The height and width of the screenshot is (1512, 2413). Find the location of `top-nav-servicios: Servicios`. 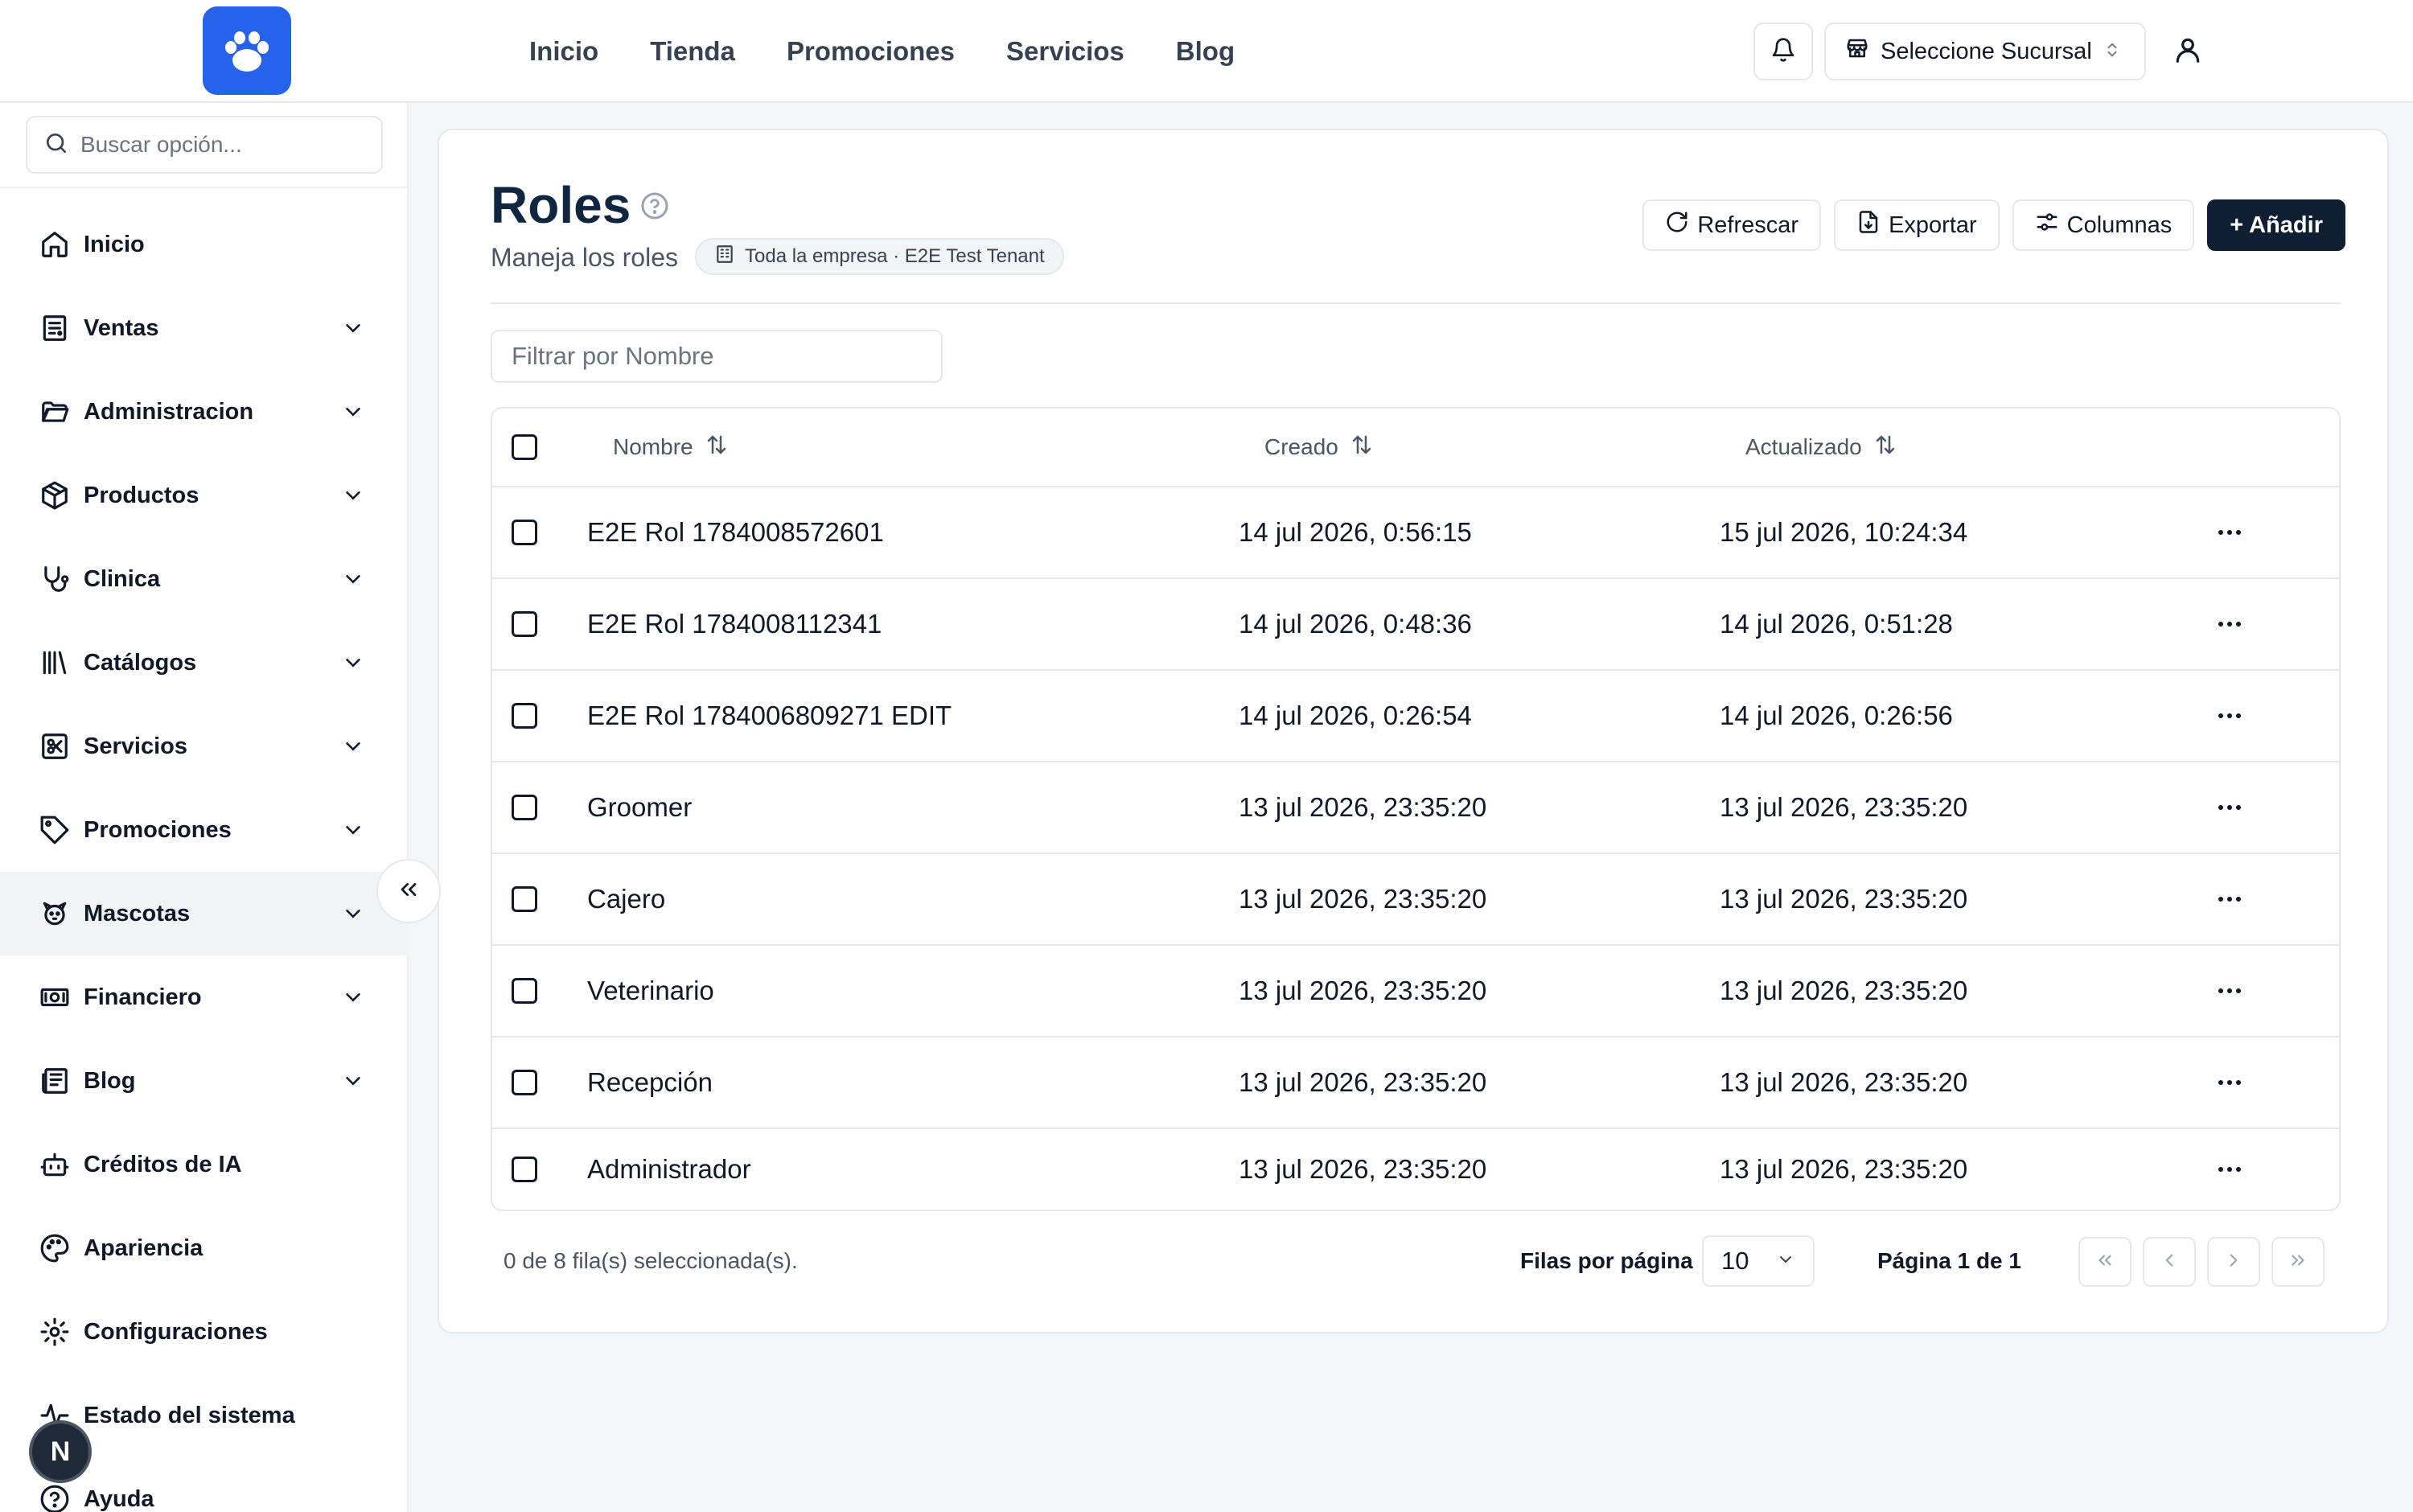

top-nav-servicios: Servicios is located at coordinates (1065, 52).